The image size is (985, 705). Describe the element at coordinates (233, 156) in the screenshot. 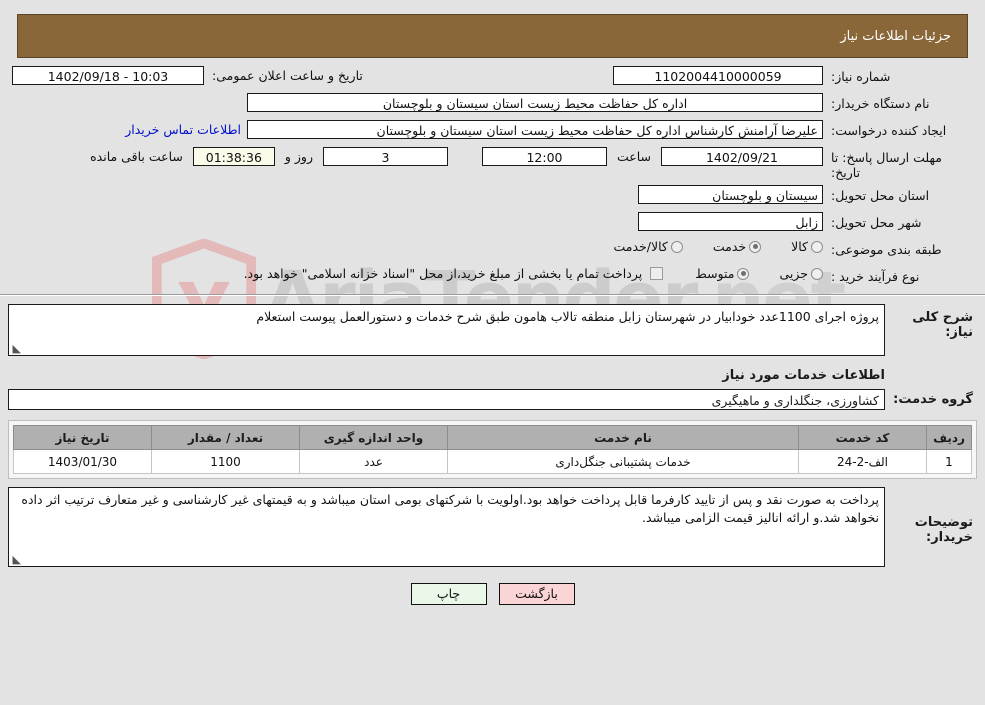

I see `countdown-timer-value: 01:38:36` at that location.